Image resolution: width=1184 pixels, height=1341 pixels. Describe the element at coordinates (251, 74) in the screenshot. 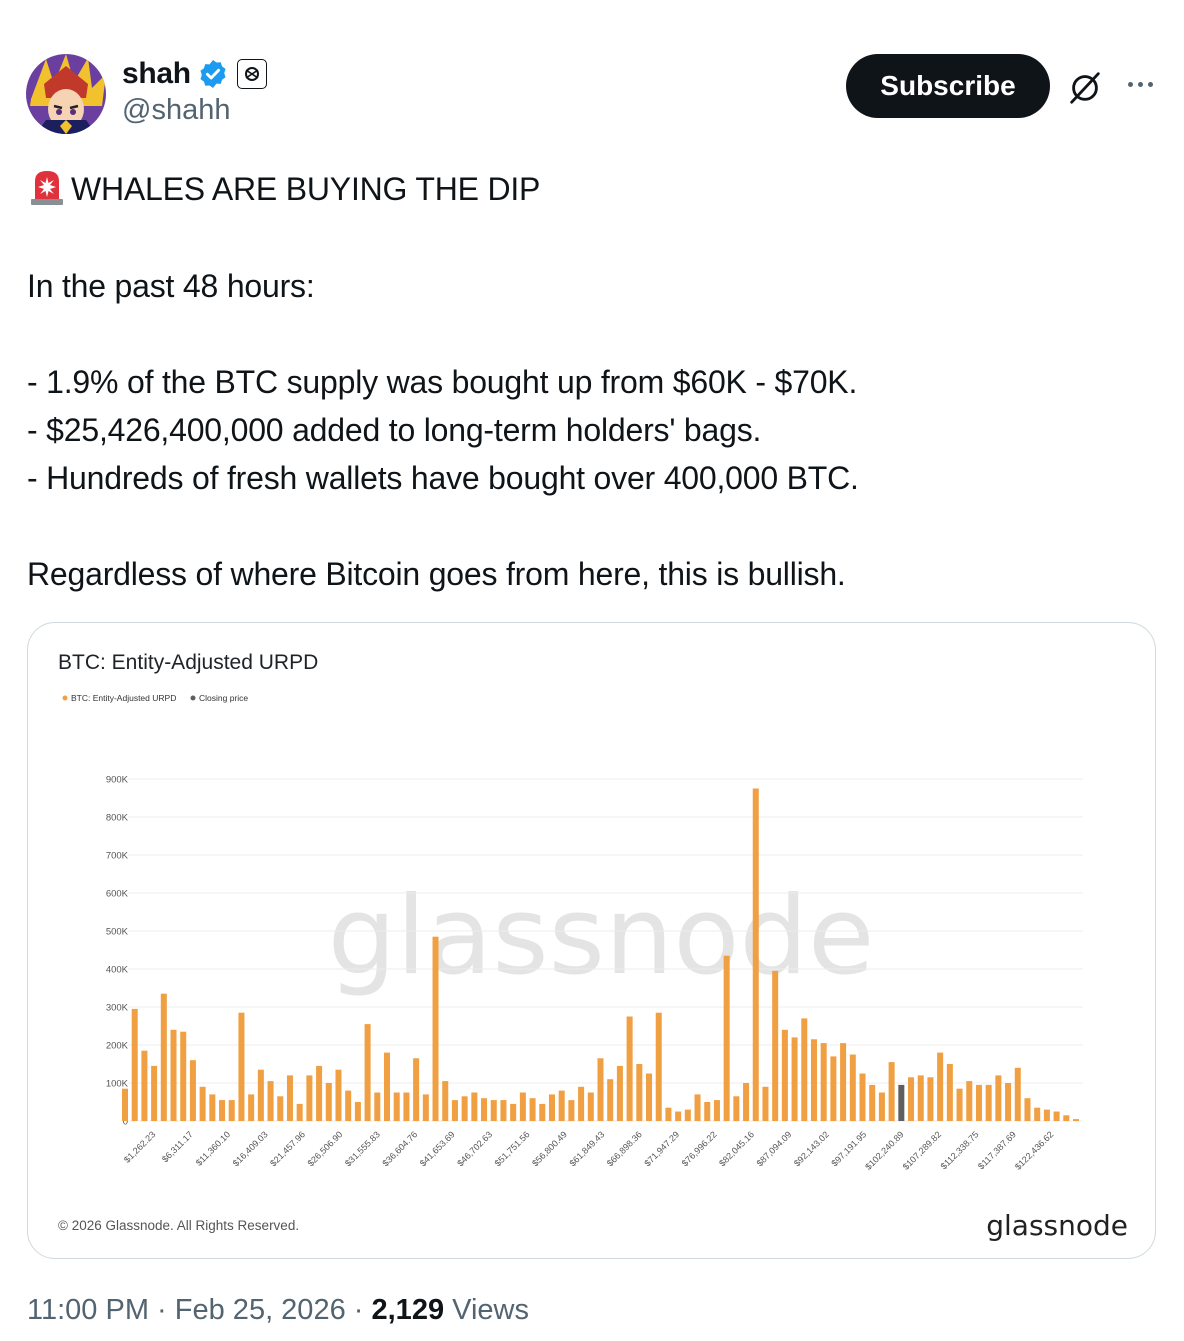

I see `affiliation-badge-icon` at that location.